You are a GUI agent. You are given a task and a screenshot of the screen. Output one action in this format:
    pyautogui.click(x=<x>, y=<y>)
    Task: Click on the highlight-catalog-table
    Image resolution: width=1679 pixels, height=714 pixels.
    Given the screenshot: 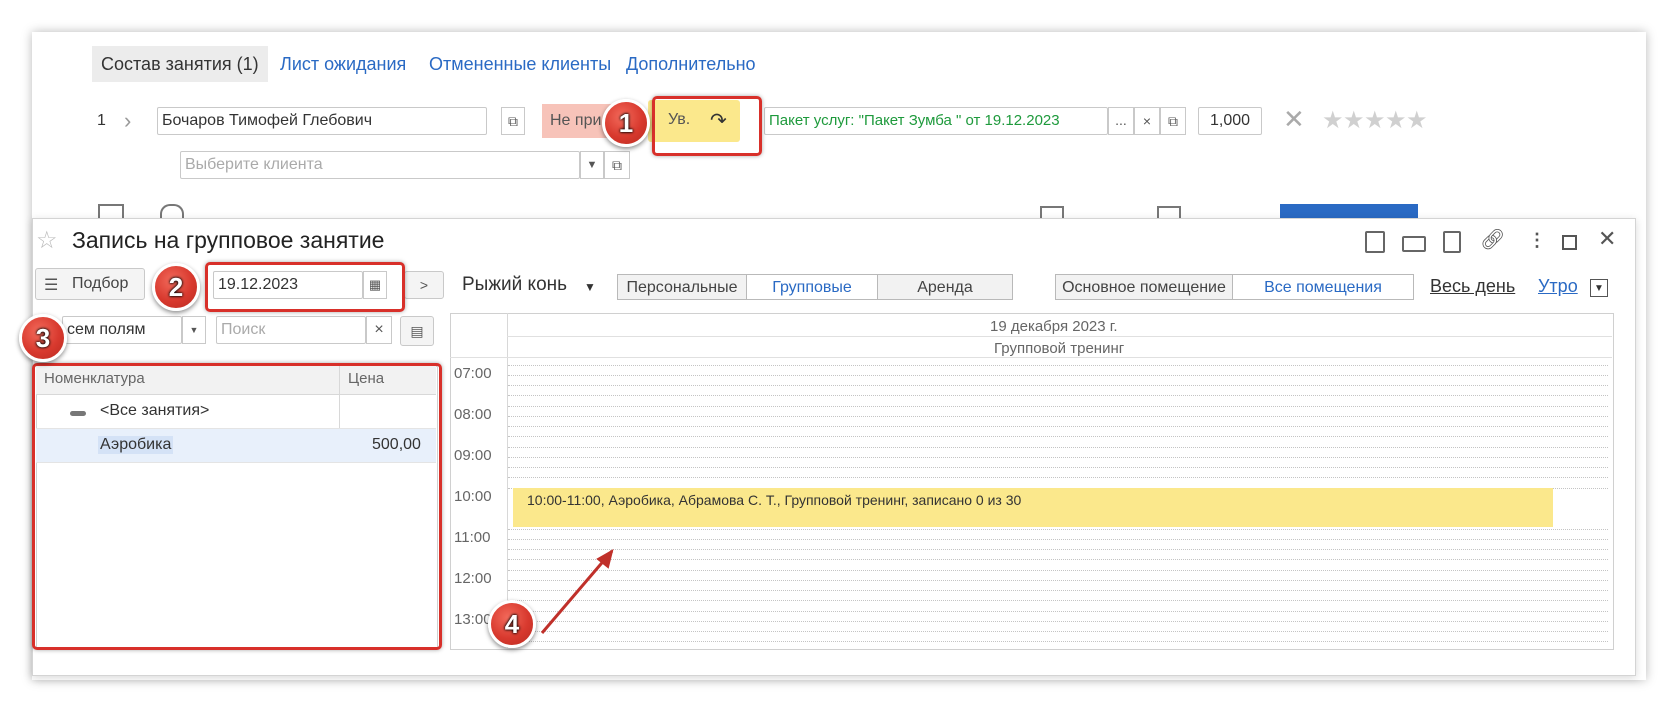 What is the action you would take?
    pyautogui.click(x=237, y=506)
    